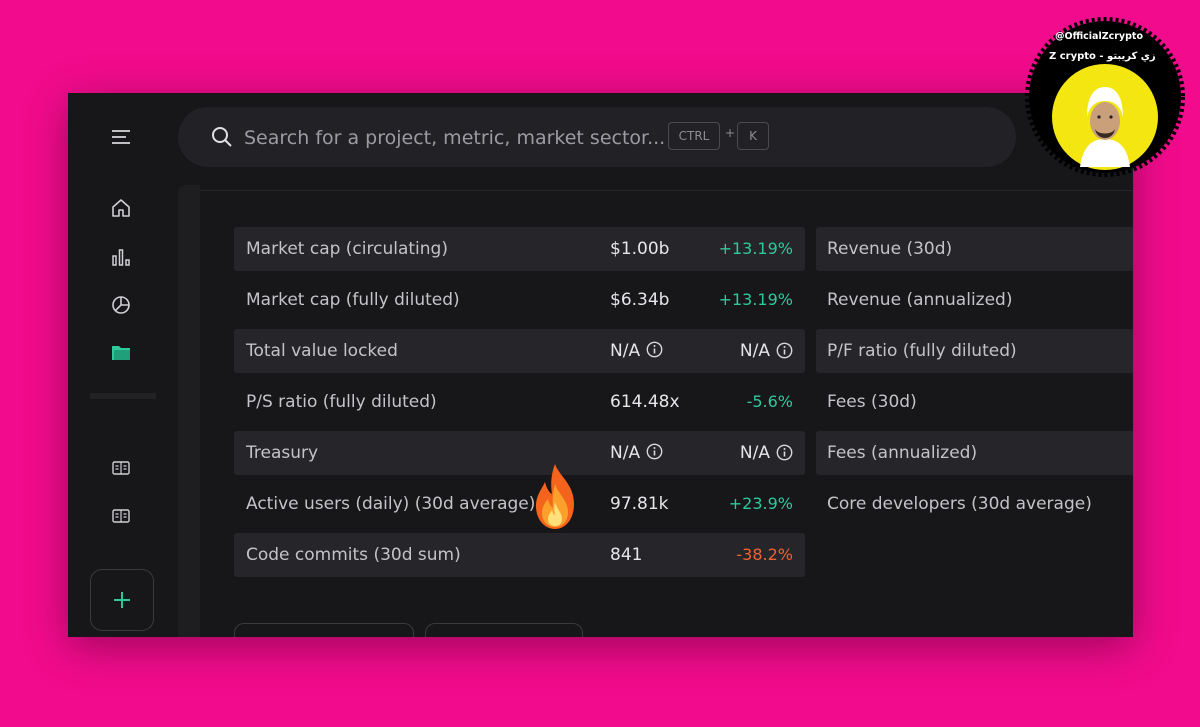 This screenshot has width=1200, height=727. Describe the element at coordinates (694, 136) in the screenshot. I see `shortcut-key-ctrl: CTRL` at that location.